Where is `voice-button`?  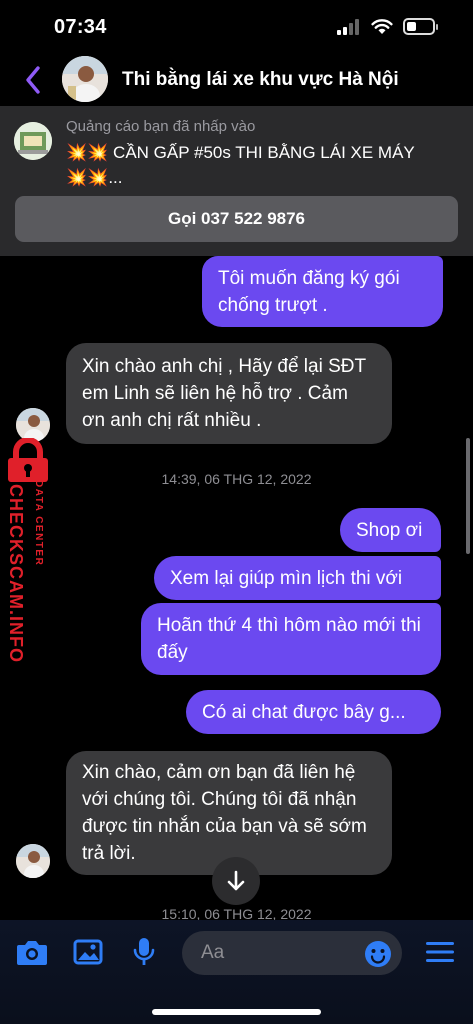
voice-button is located at coordinates (144, 952).